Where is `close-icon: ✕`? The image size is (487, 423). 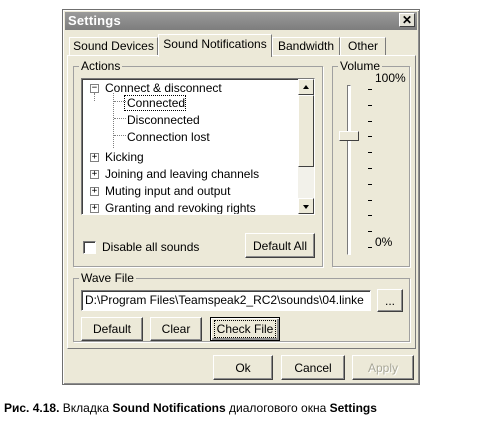
close-icon: ✕ is located at coordinates (407, 20).